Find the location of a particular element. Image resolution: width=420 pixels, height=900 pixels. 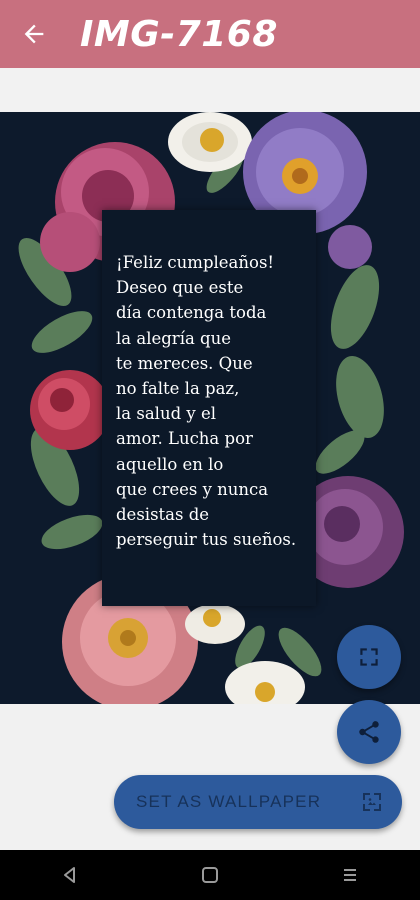

top-spacer is located at coordinates (210, 90).